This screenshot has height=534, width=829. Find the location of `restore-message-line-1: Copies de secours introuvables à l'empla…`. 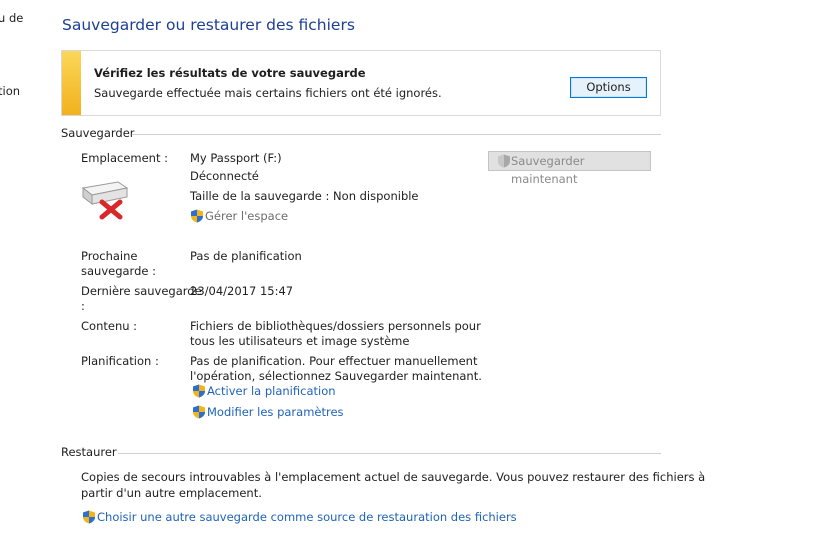

restore-message-line-1: Copies de secours introuvables à l'empla… is located at coordinates (393, 477).